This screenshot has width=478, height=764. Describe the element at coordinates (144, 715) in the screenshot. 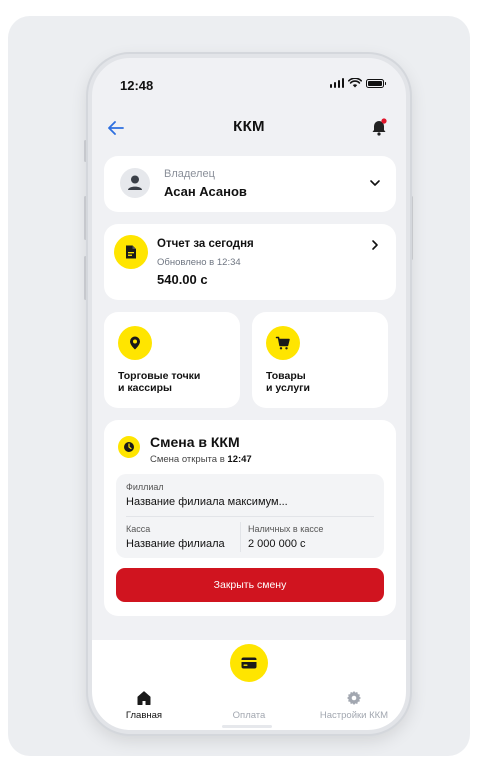

I see `tab-label: Главная` at that location.